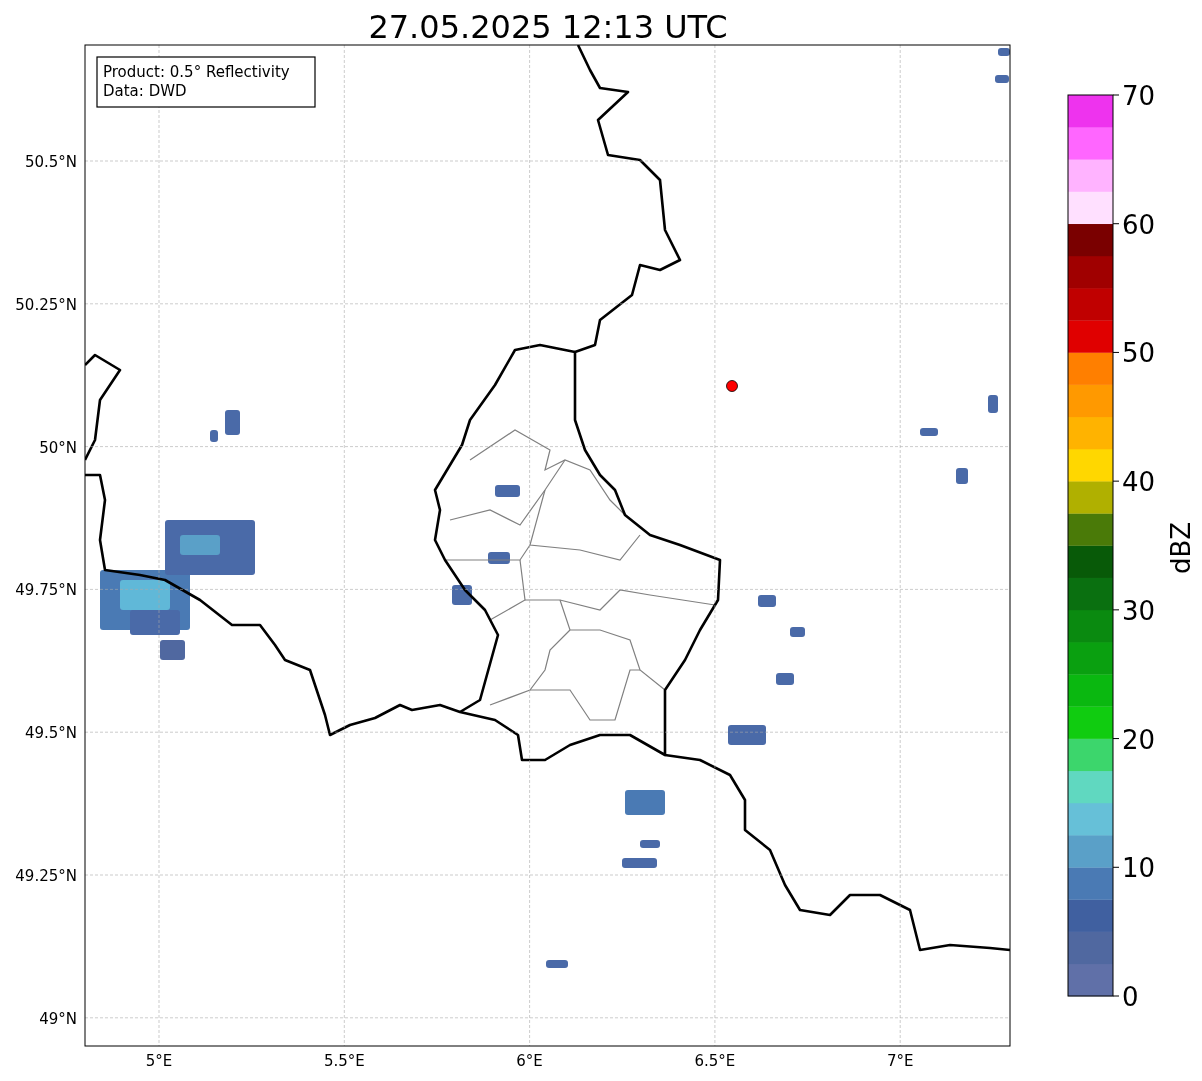 The image size is (1202, 1081). Describe the element at coordinates (58, 1018) in the screenshot. I see `latitude-label: 49°N` at that location.